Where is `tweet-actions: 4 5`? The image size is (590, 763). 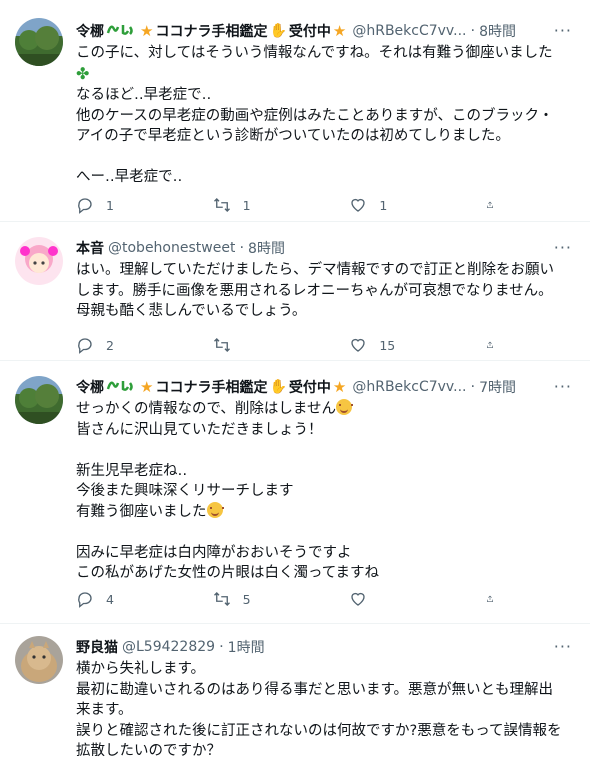 tweet-actions: 4 5 is located at coordinates (291, 599).